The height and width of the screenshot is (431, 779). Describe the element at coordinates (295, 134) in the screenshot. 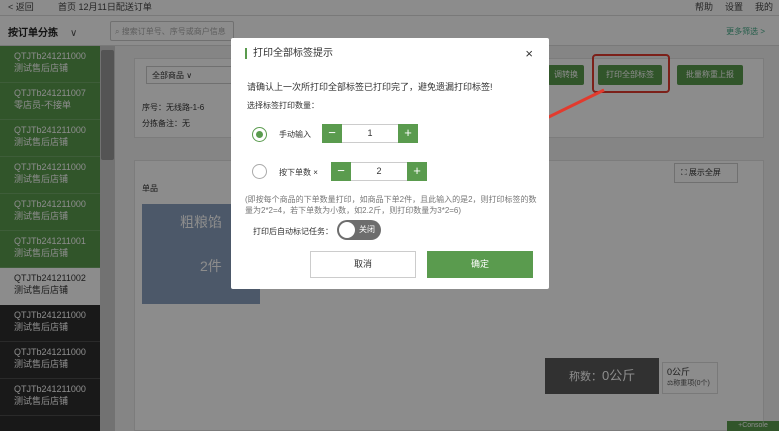

I see `manual-input-label: 手动输入` at that location.